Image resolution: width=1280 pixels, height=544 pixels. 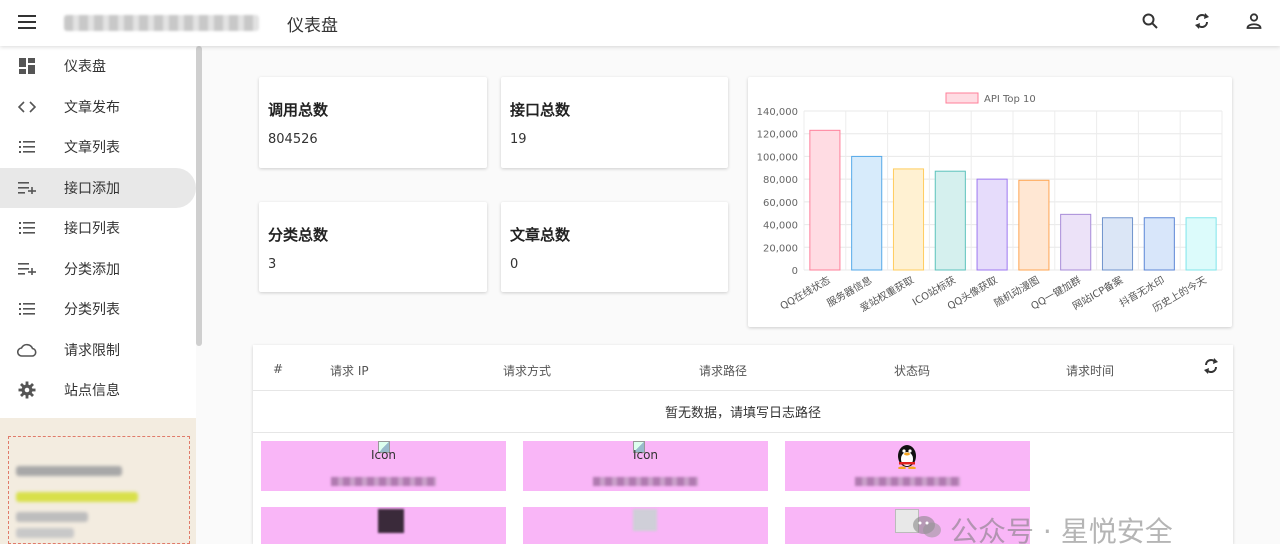 I want to click on search-button, so click(x=1150, y=23).